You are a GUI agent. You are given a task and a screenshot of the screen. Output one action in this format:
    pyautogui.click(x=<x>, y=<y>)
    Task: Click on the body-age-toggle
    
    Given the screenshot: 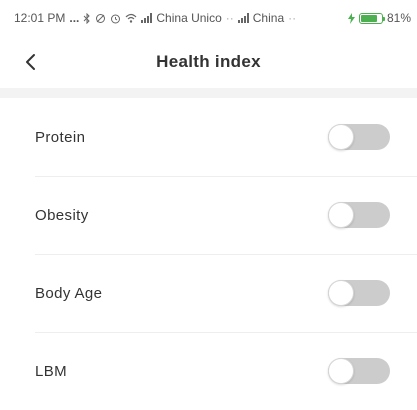 What is the action you would take?
    pyautogui.click(x=359, y=293)
    